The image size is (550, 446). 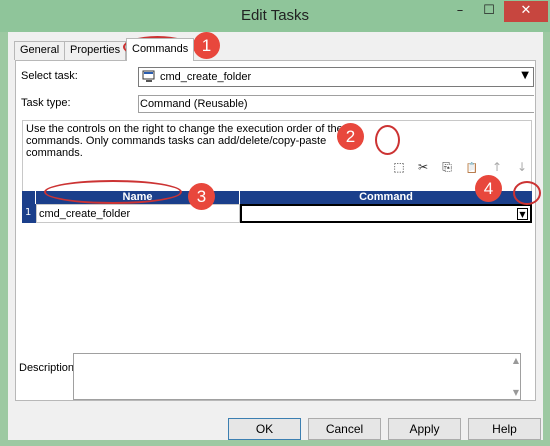 I want to click on callout-badge-2: 2, so click(x=350, y=136).